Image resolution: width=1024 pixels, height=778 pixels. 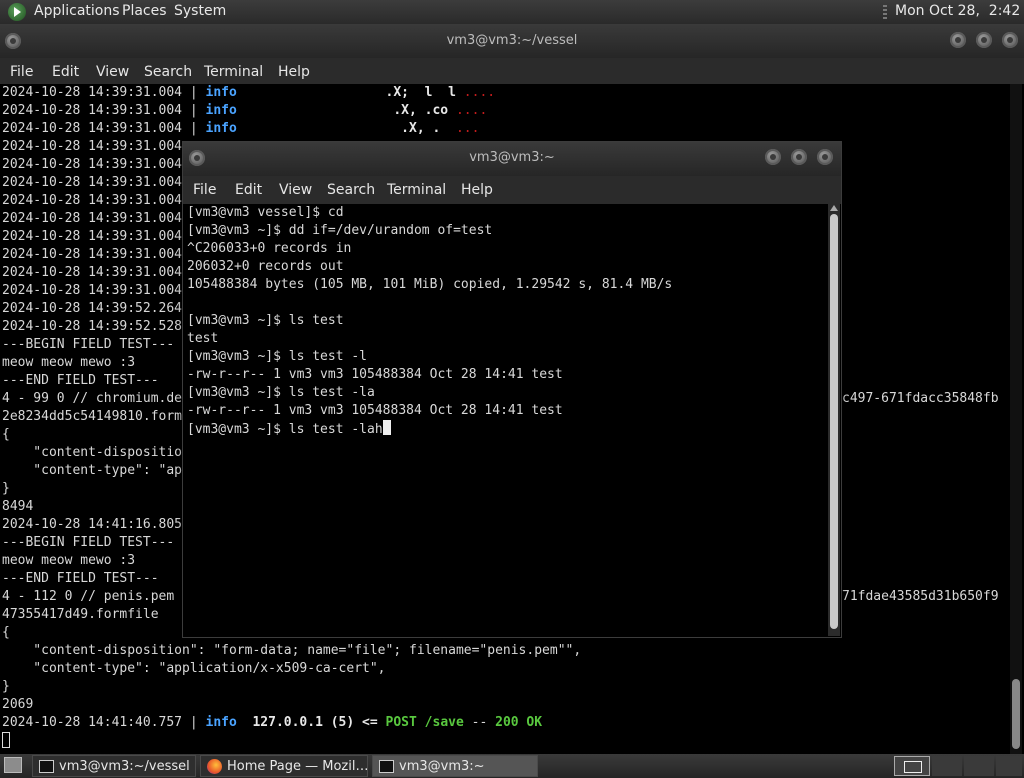 I want to click on applications-logo-icon, so click(x=17, y=12).